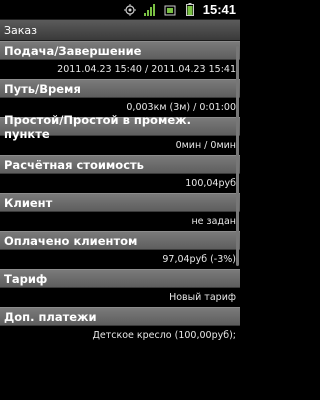  What do you see at coordinates (120, 259) in the screenshot?
I see `section-value: 97,04руб (-3%)` at bounding box center [120, 259].